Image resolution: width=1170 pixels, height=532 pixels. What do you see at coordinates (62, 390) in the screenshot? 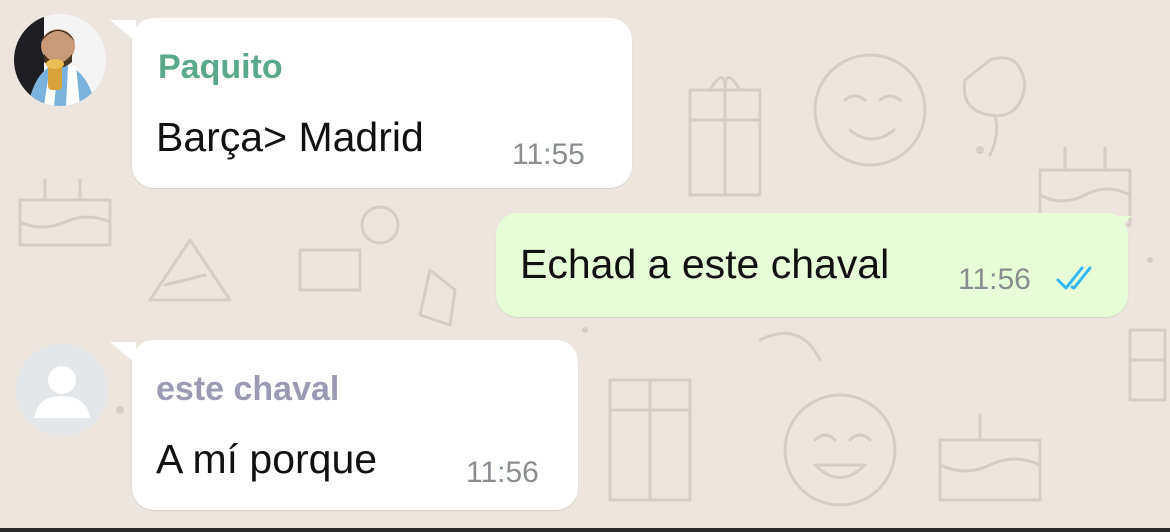
I see `default-user-avatar` at bounding box center [62, 390].